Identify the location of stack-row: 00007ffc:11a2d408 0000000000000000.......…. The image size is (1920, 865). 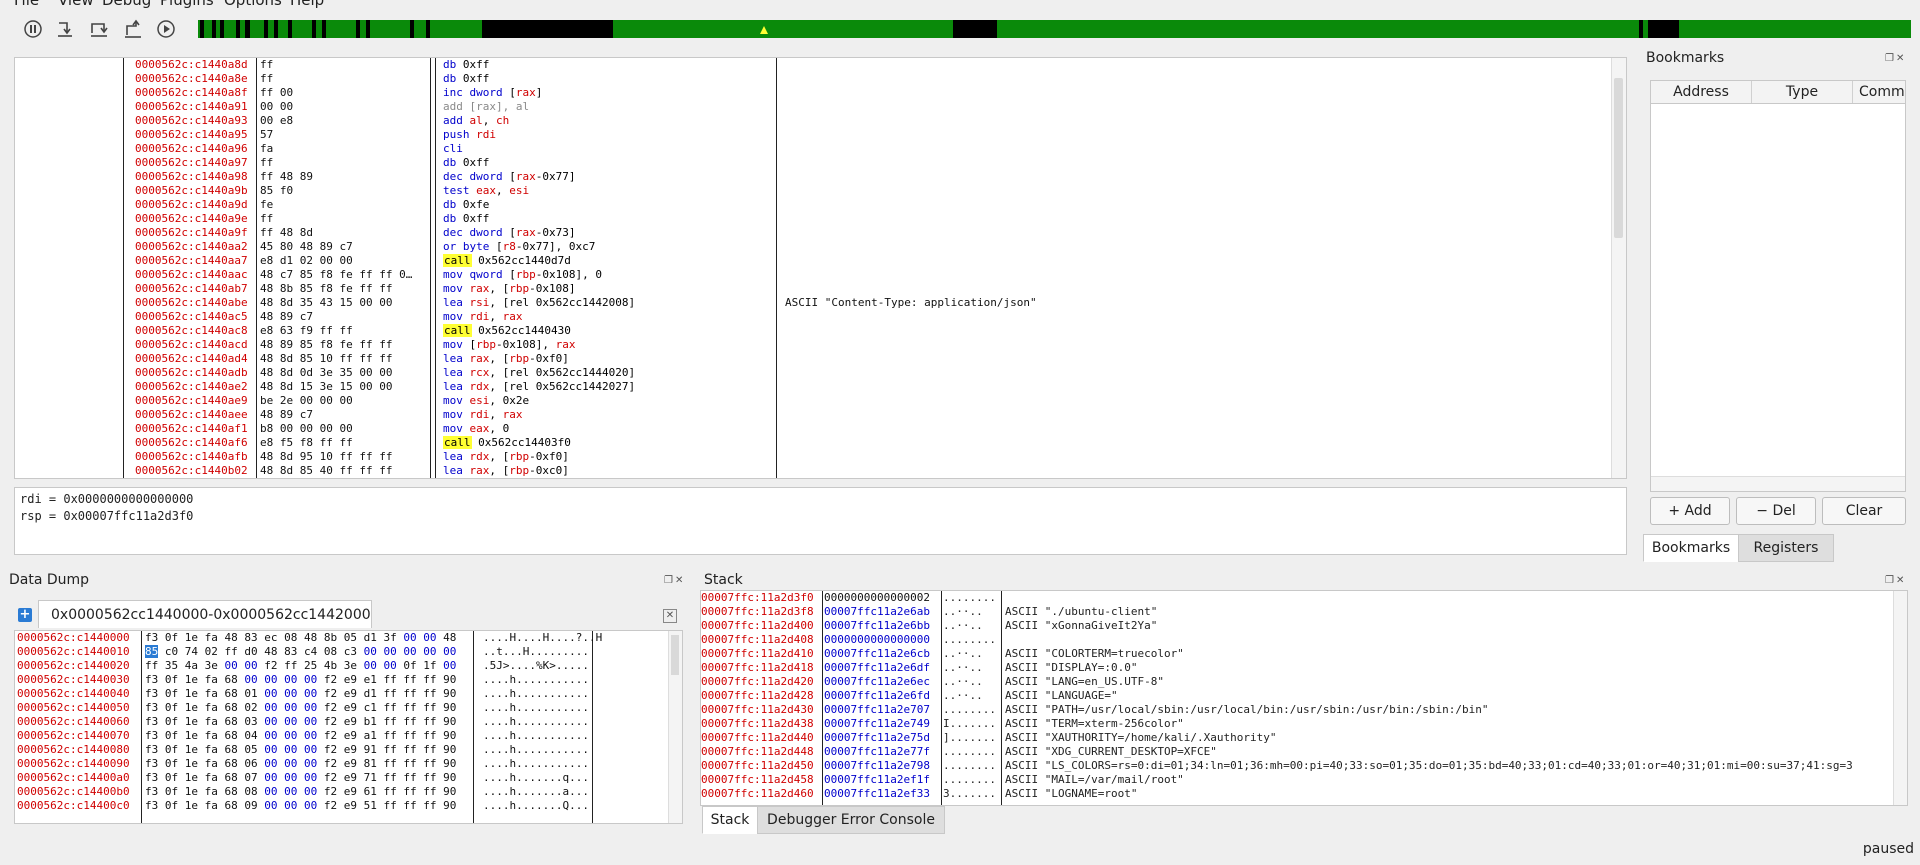
(1296, 640).